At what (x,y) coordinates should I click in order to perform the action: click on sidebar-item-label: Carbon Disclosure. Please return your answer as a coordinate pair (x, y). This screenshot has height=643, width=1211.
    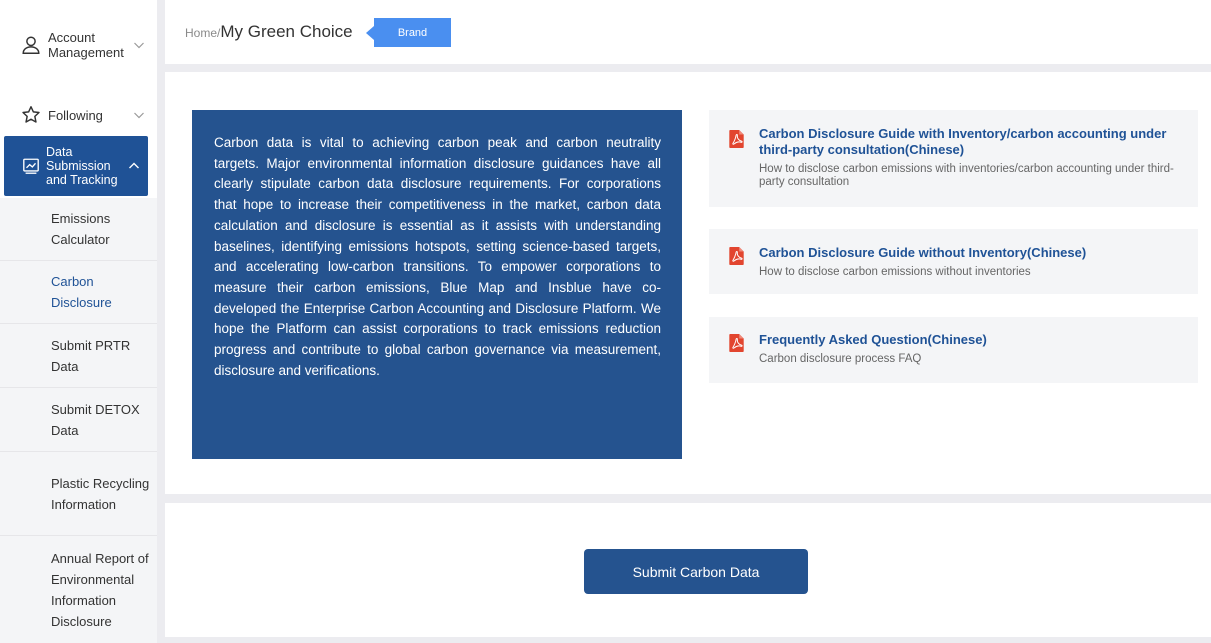
    Looking at the image, I should click on (81, 292).